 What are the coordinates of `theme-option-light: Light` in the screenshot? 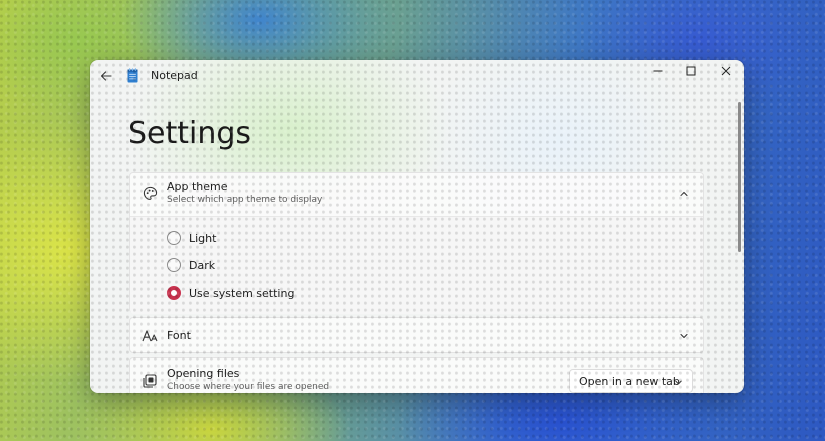 It's located at (191, 238).